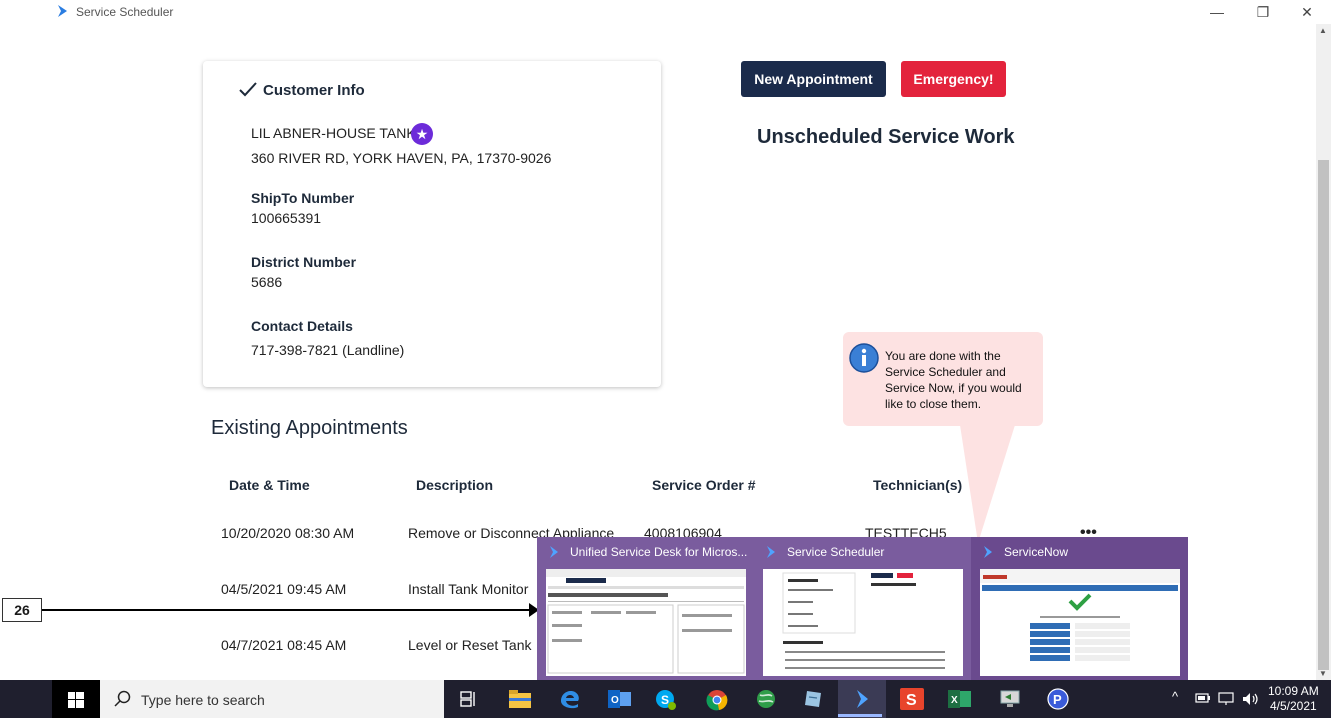 The width and height of the screenshot is (1331, 718). What do you see at coordinates (615, 700) in the screenshot?
I see `svg-text: O` at bounding box center [615, 700].